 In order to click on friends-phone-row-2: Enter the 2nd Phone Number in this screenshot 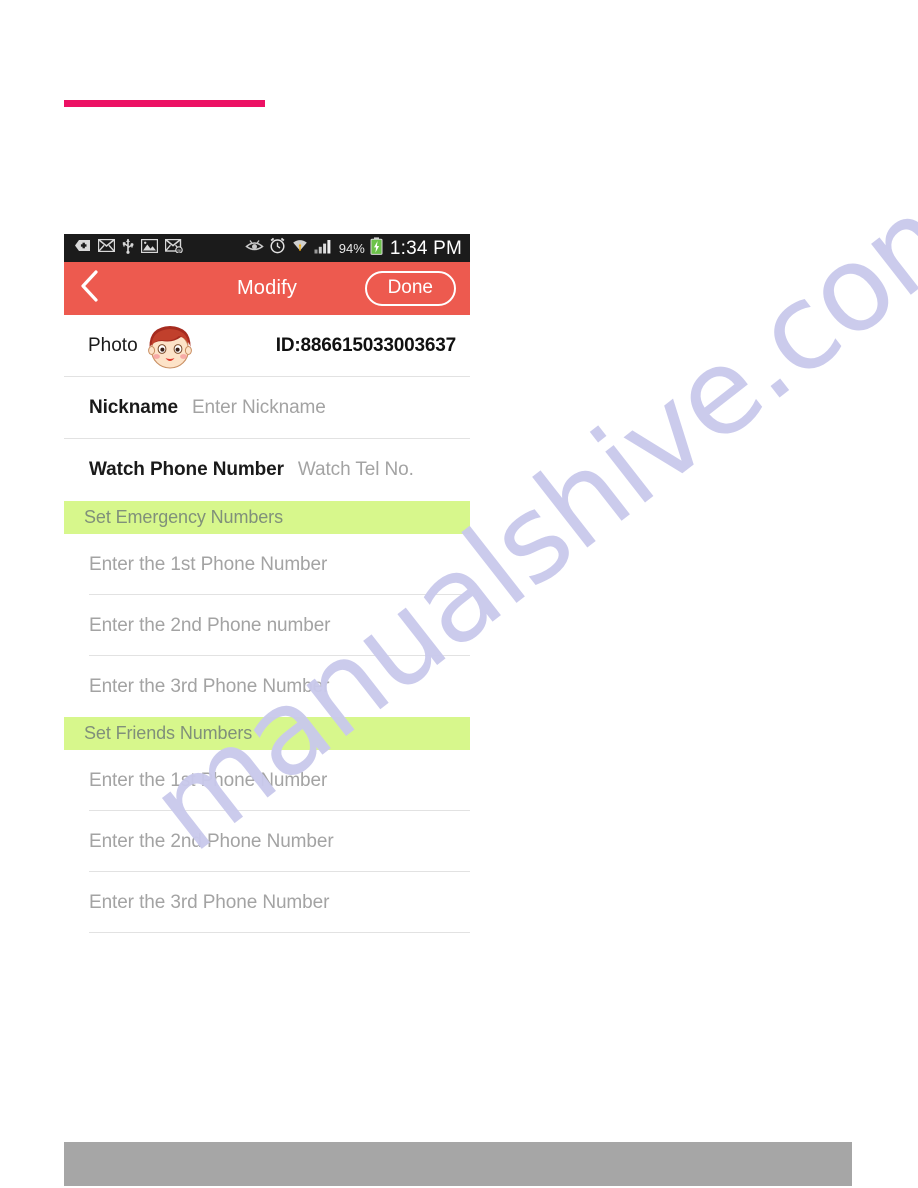, I will do `click(267, 841)`.